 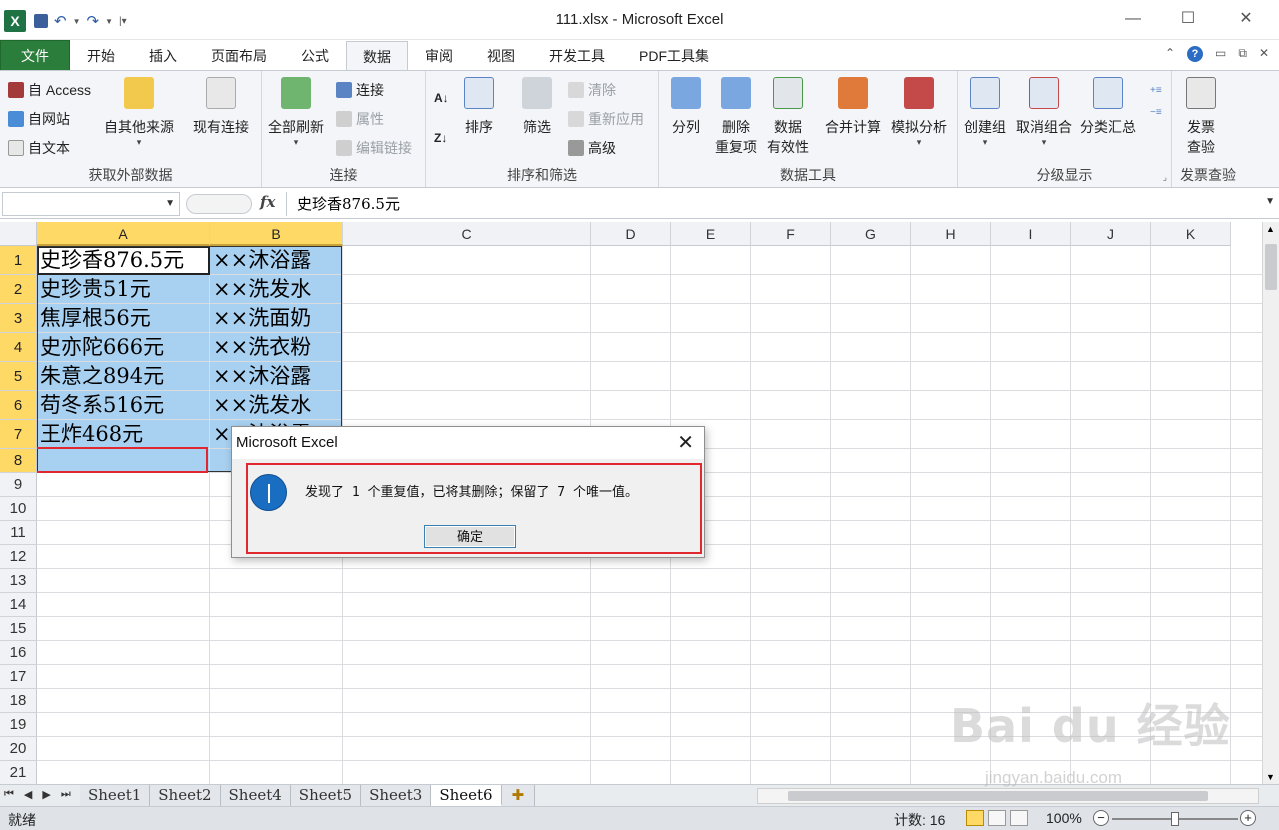 I want to click on from-web-button: 自网站, so click(x=39, y=119).